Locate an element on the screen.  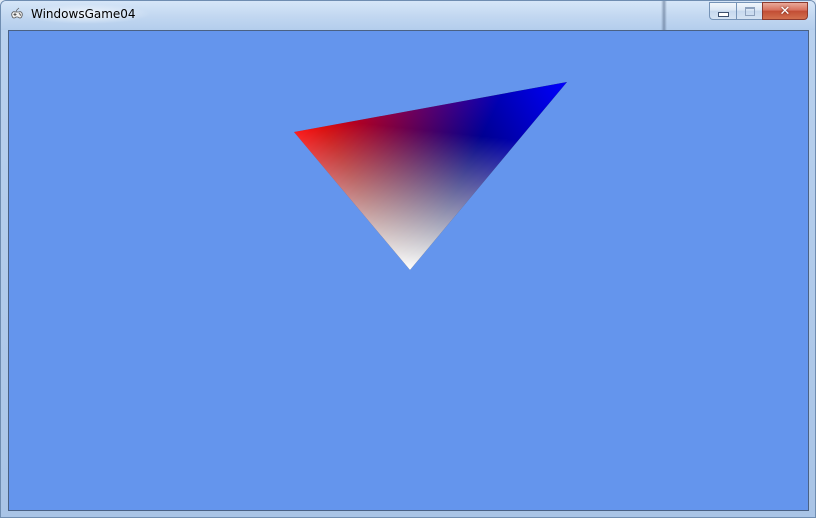
triangle-white-vertex is located at coordinates (430, 176).